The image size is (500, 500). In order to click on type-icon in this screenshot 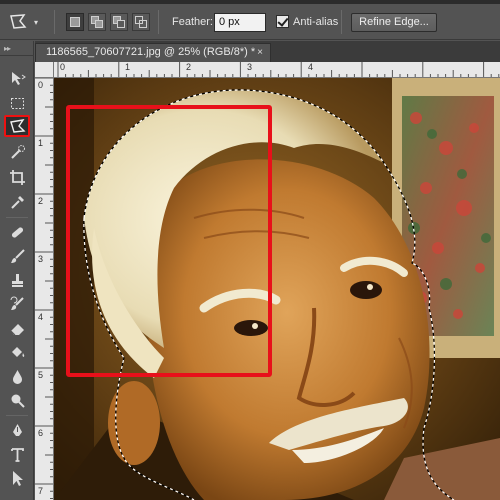, I will do `click(17, 454)`.